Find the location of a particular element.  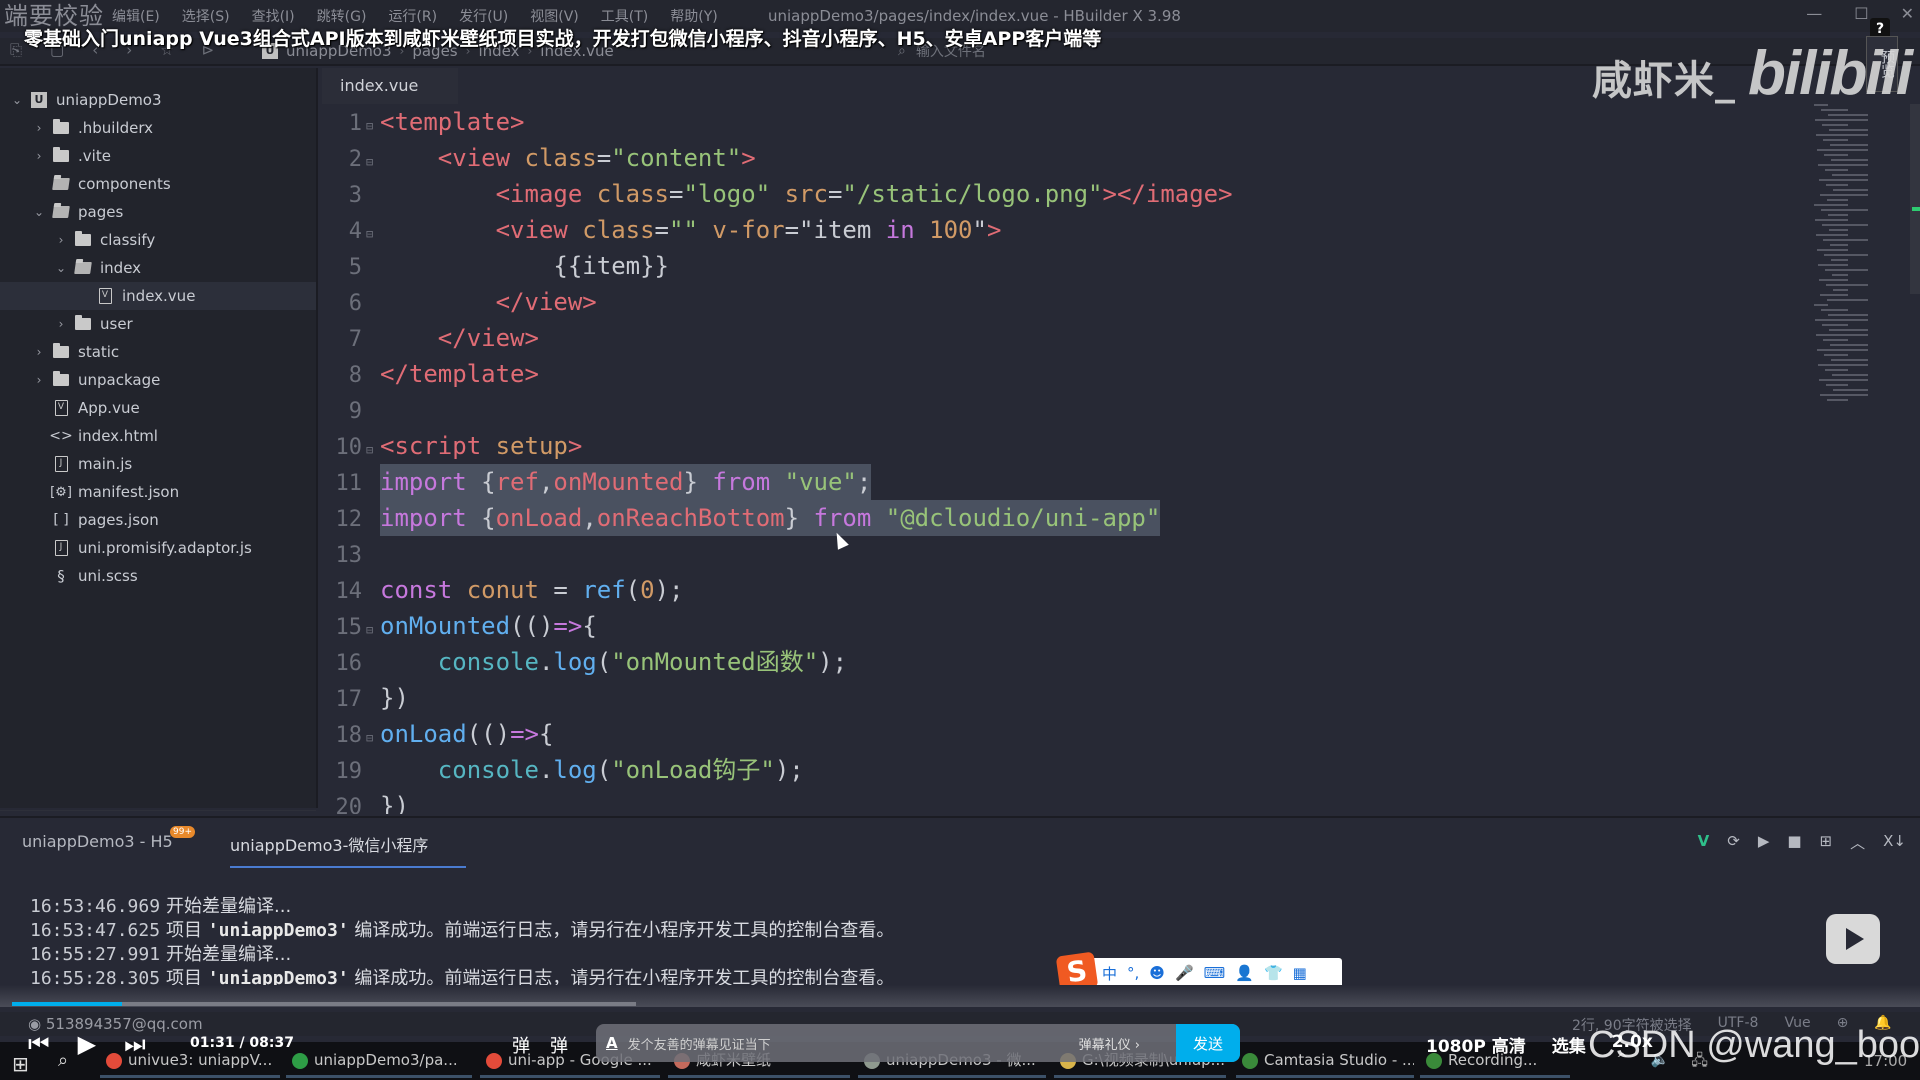

menu-item: 工具(T) is located at coordinates (624, 16).